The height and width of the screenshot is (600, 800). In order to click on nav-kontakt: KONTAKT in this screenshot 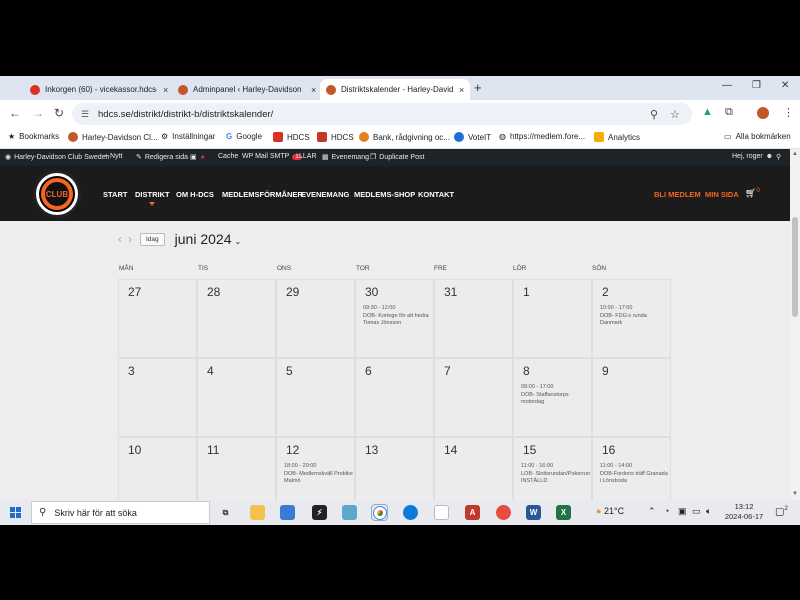, I will do `click(436, 194)`.